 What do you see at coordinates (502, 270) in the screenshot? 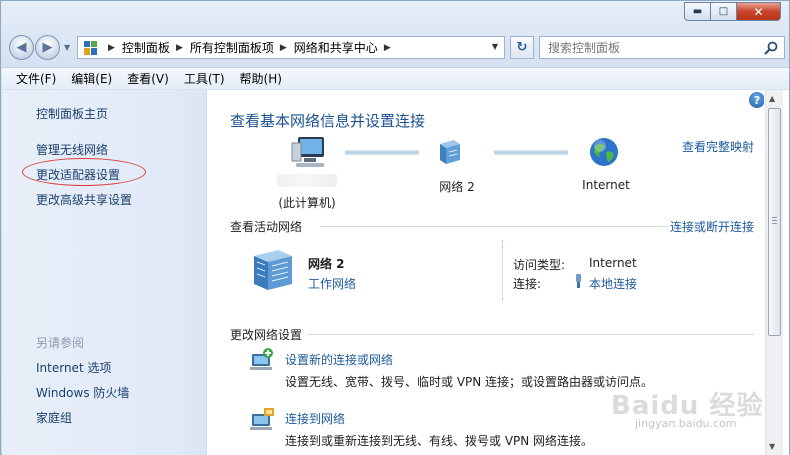
I see `vertical-divider` at bounding box center [502, 270].